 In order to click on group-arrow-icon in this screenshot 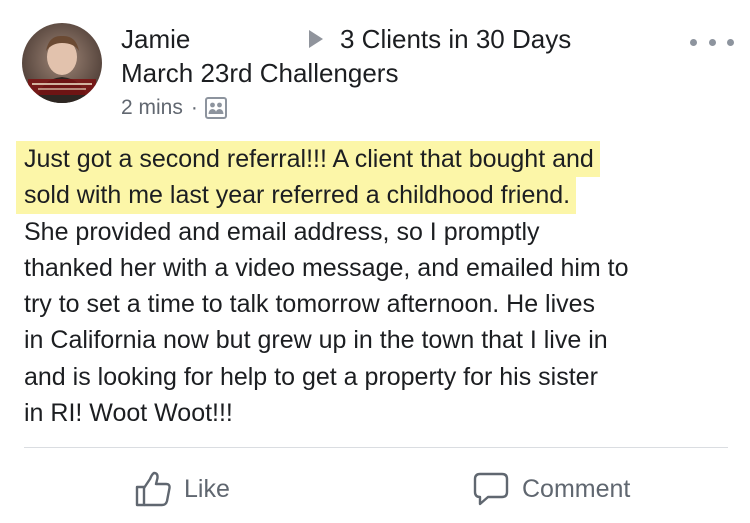, I will do `click(316, 39)`.